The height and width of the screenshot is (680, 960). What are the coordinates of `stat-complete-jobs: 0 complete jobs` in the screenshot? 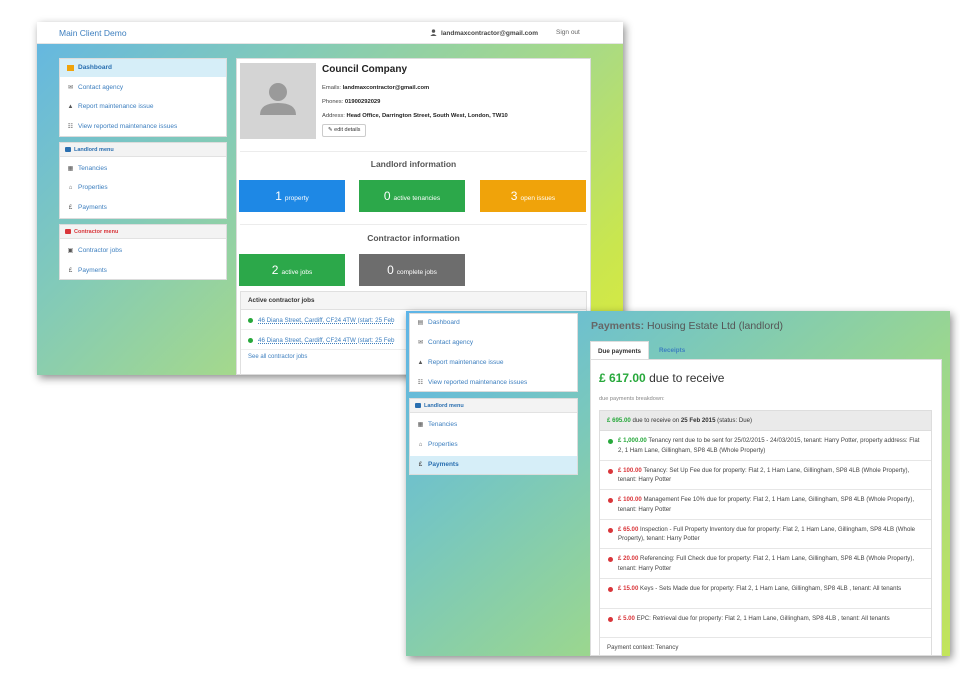 It's located at (412, 270).